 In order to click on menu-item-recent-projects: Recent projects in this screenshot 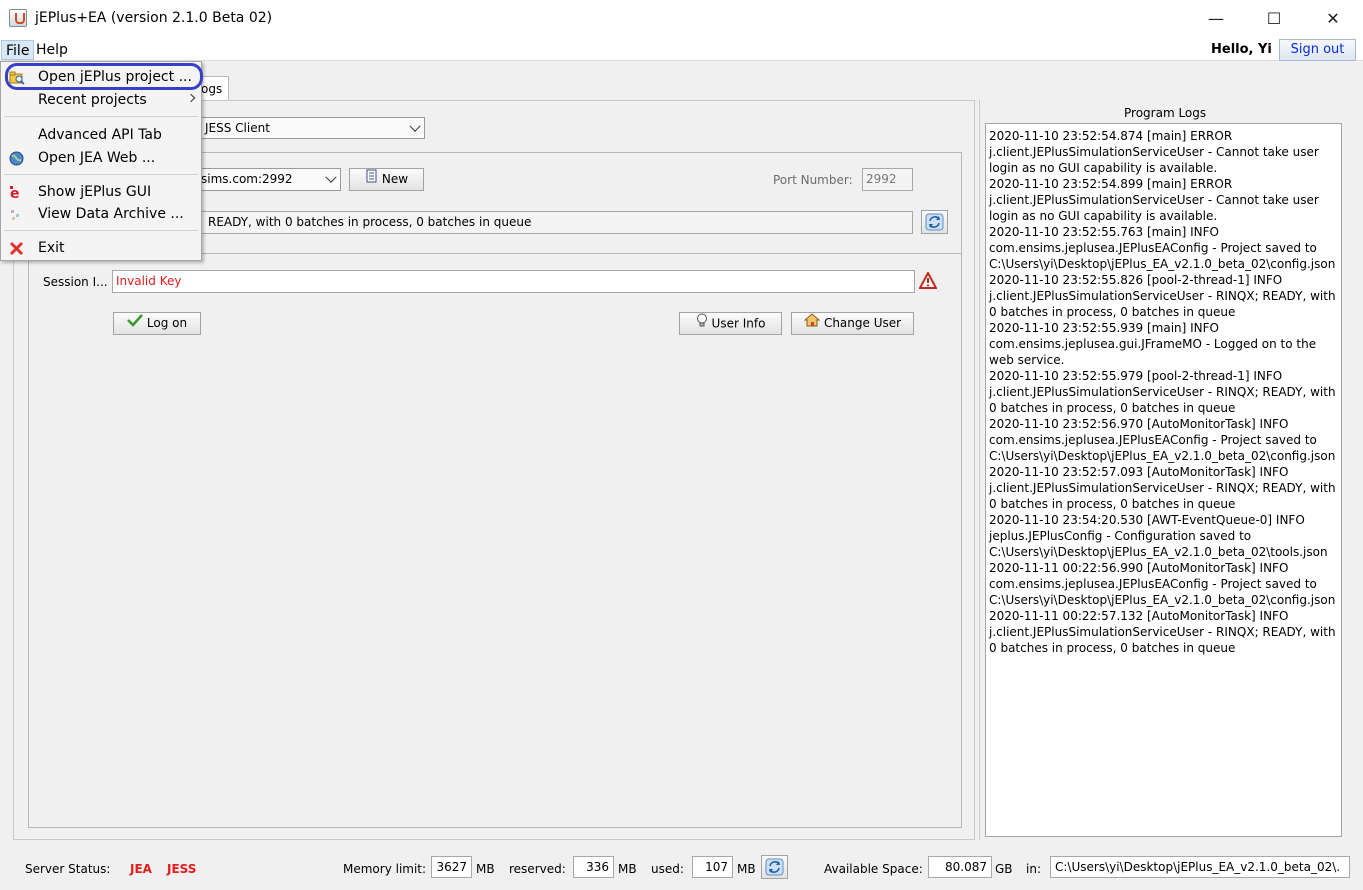, I will do `click(101, 100)`.